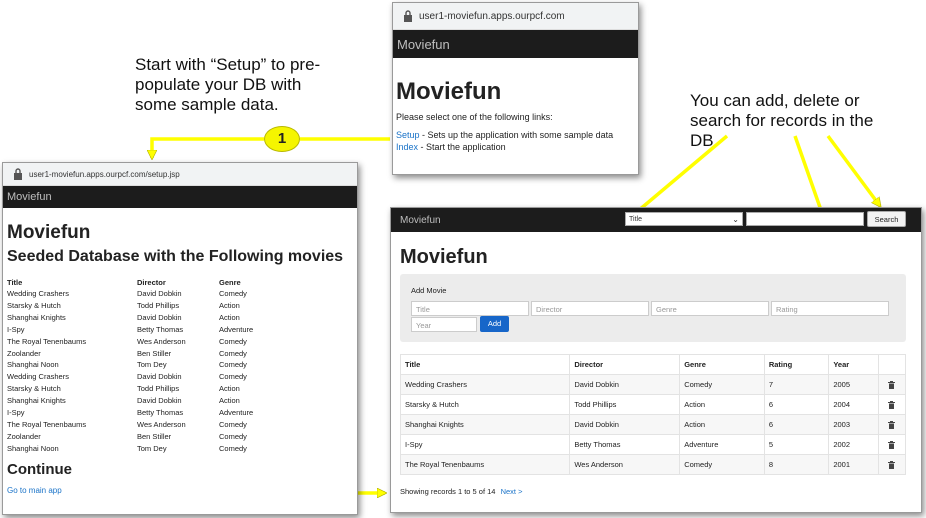  I want to click on table-row: Starsky & Hutch Todd Phillips Action 6 2004, so click(653, 404).